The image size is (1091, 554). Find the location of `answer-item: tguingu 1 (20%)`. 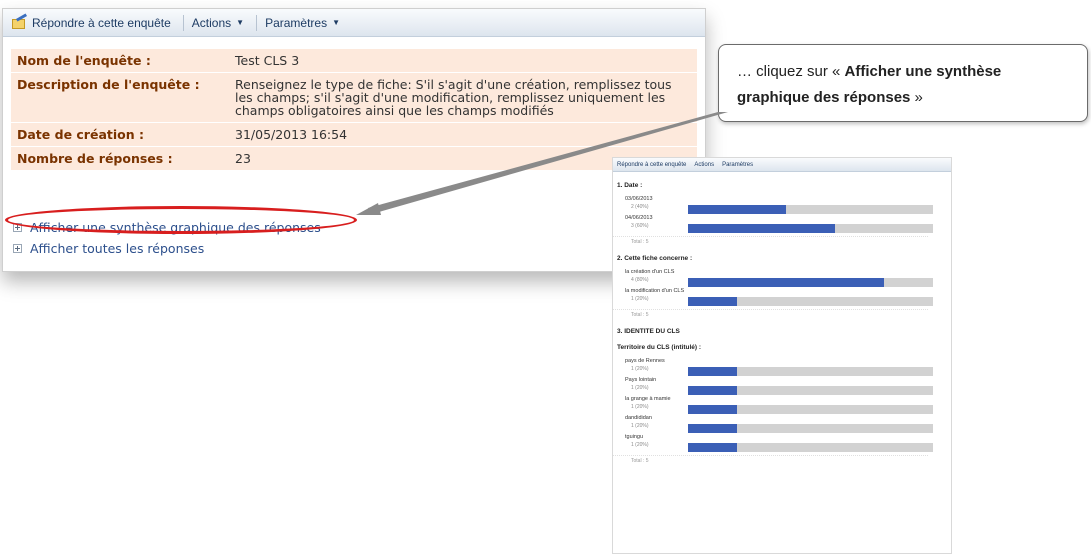

answer-item: tguingu 1 (20%) is located at coordinates (782, 443).